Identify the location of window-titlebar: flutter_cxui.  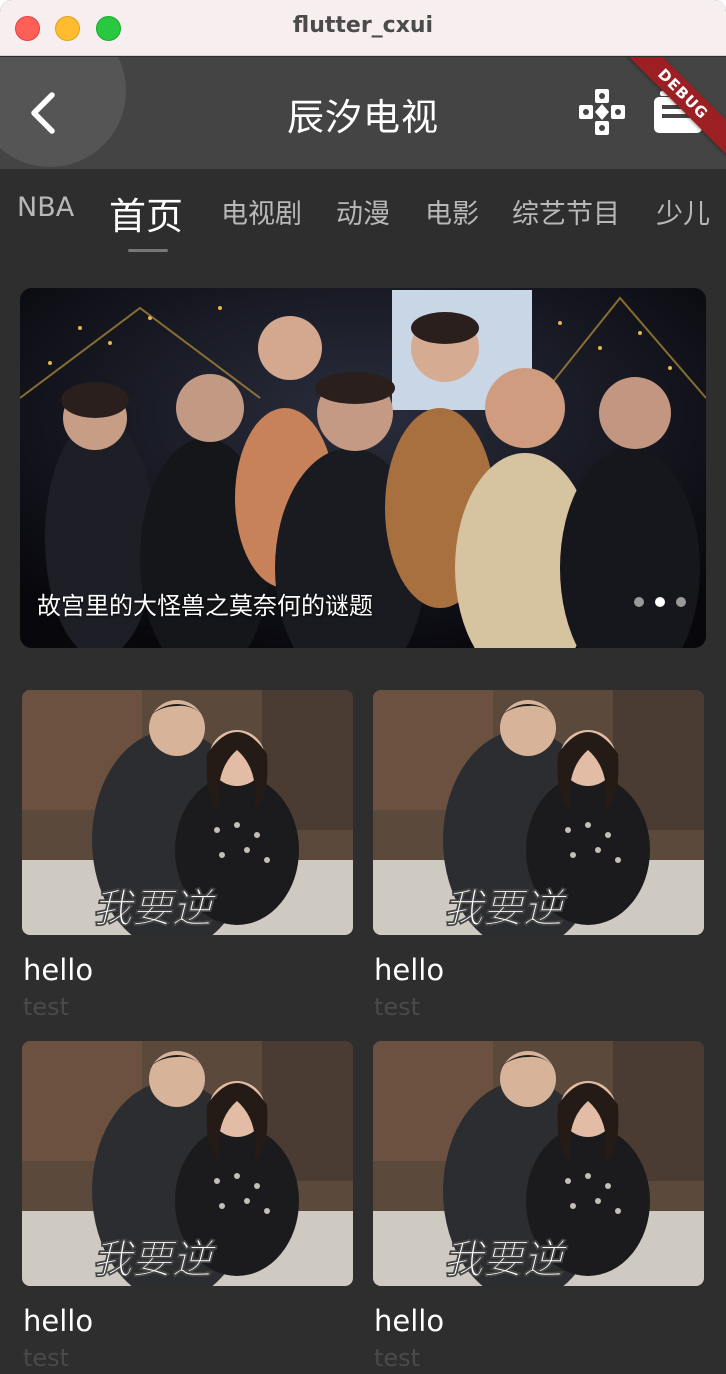
(363, 28).